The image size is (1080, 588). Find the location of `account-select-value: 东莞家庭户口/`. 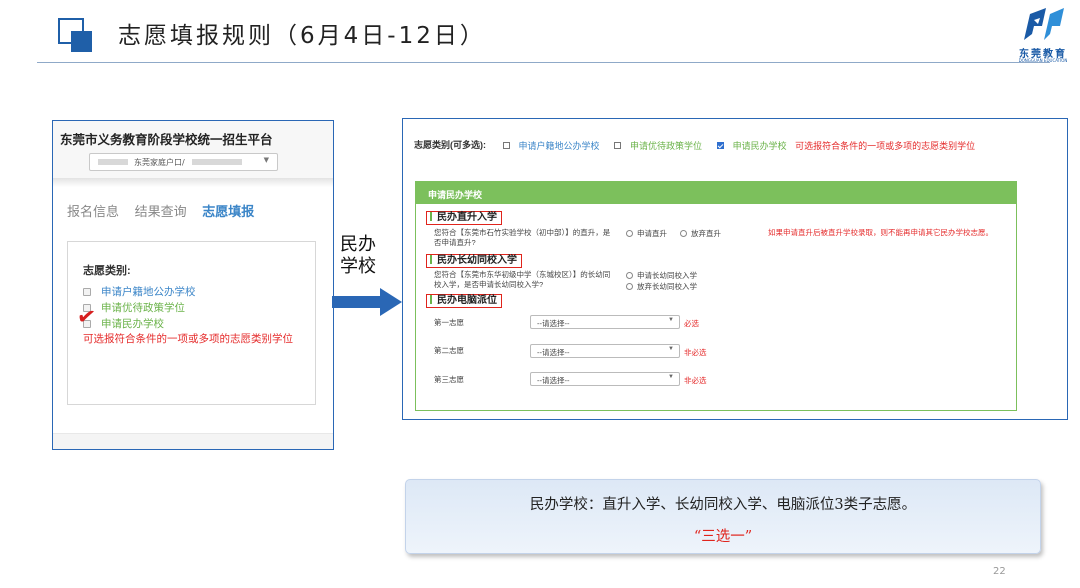

account-select-value: 东莞家庭户口/ is located at coordinates (159, 162).